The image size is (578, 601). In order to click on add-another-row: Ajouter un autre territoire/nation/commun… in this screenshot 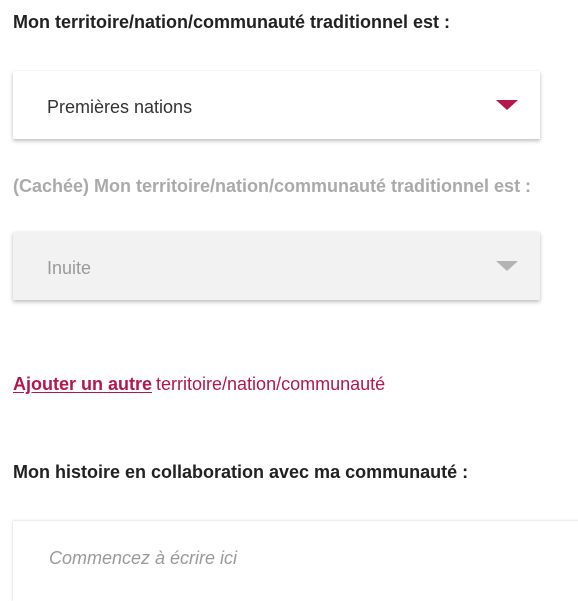, I will do `click(199, 384)`.